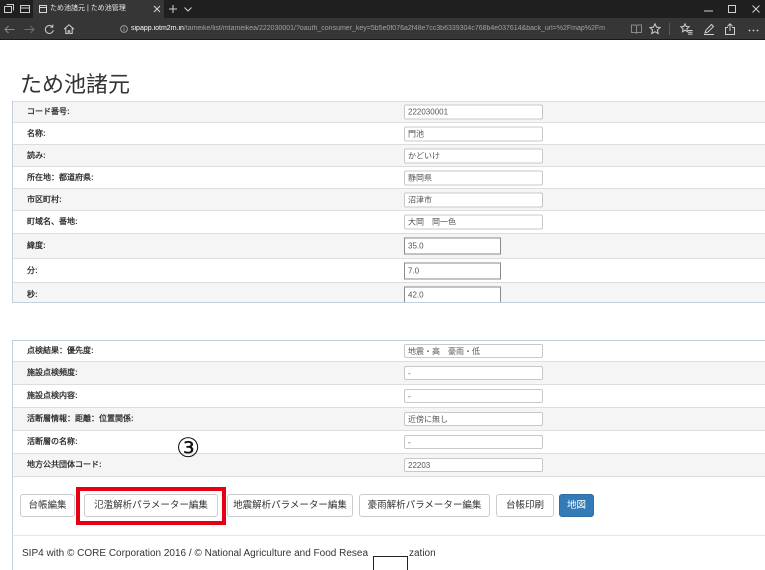 The image size is (765, 570). Describe the element at coordinates (473, 465) in the screenshot. I see `local-government-code-field` at that location.